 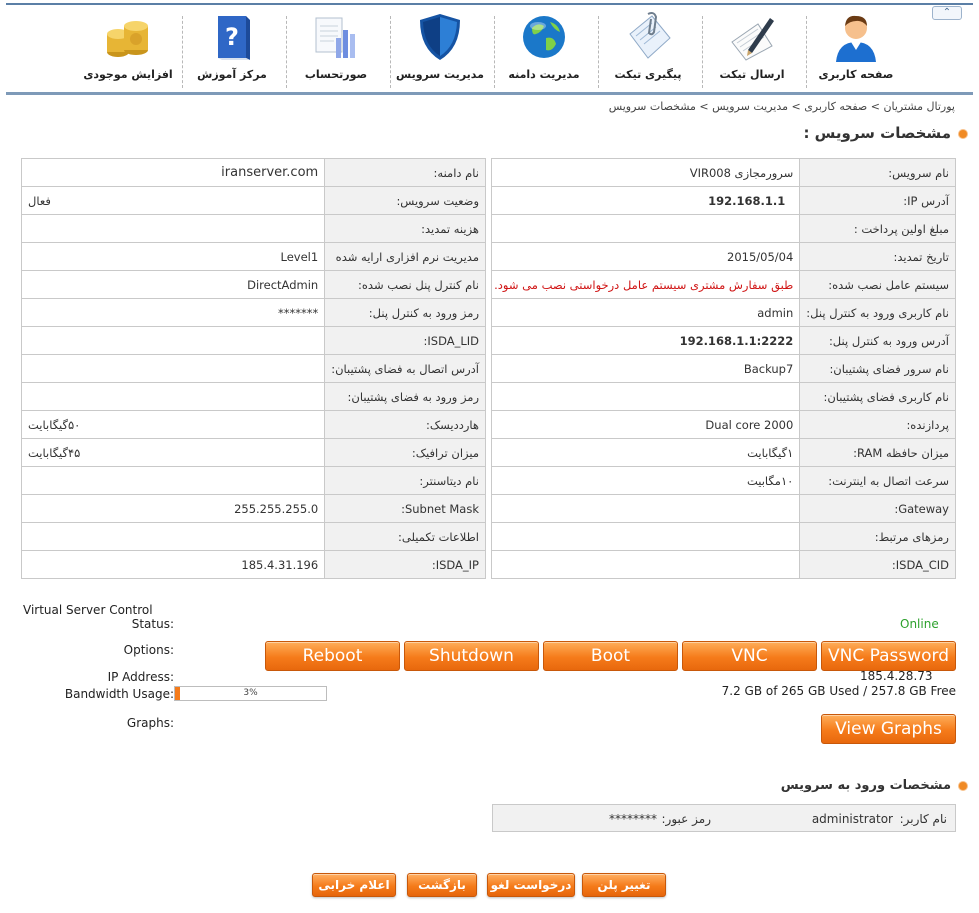 I want to click on pen-paper-icon, so click(x=752, y=39).